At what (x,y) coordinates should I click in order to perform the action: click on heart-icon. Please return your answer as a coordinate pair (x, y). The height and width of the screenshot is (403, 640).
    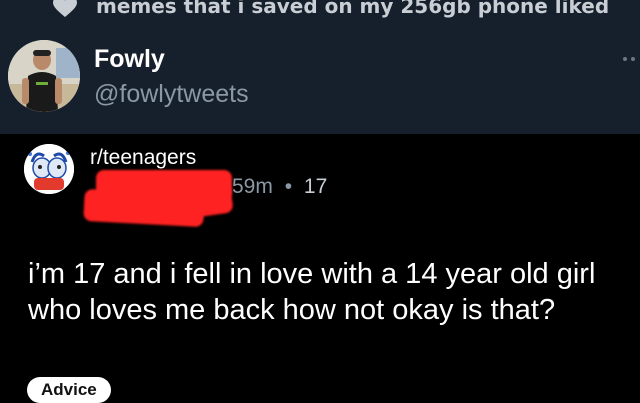
    Looking at the image, I should click on (65, 8).